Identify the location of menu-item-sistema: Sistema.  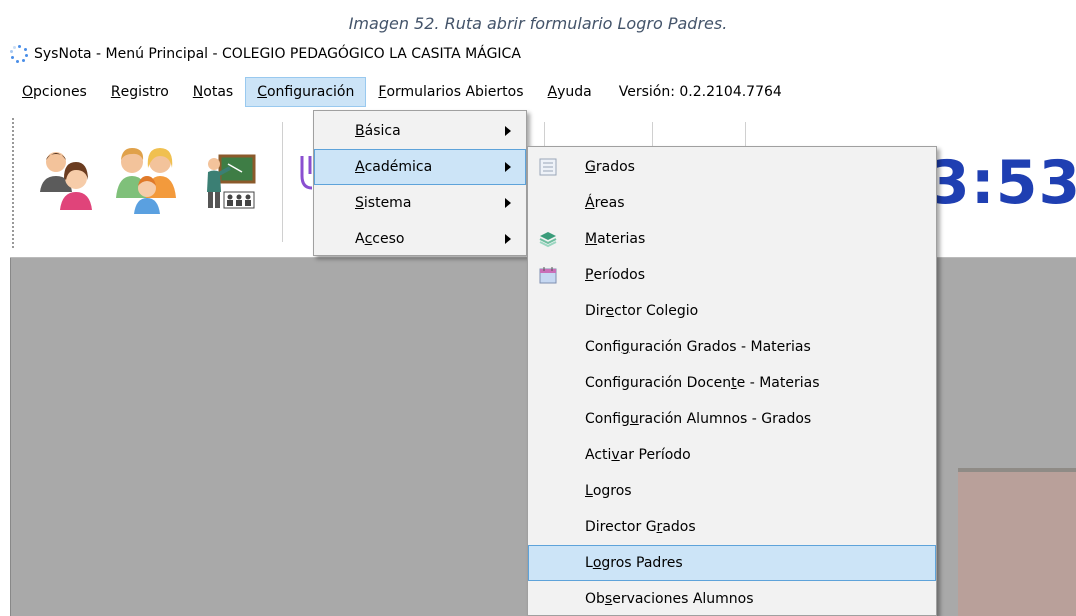
(420, 203).